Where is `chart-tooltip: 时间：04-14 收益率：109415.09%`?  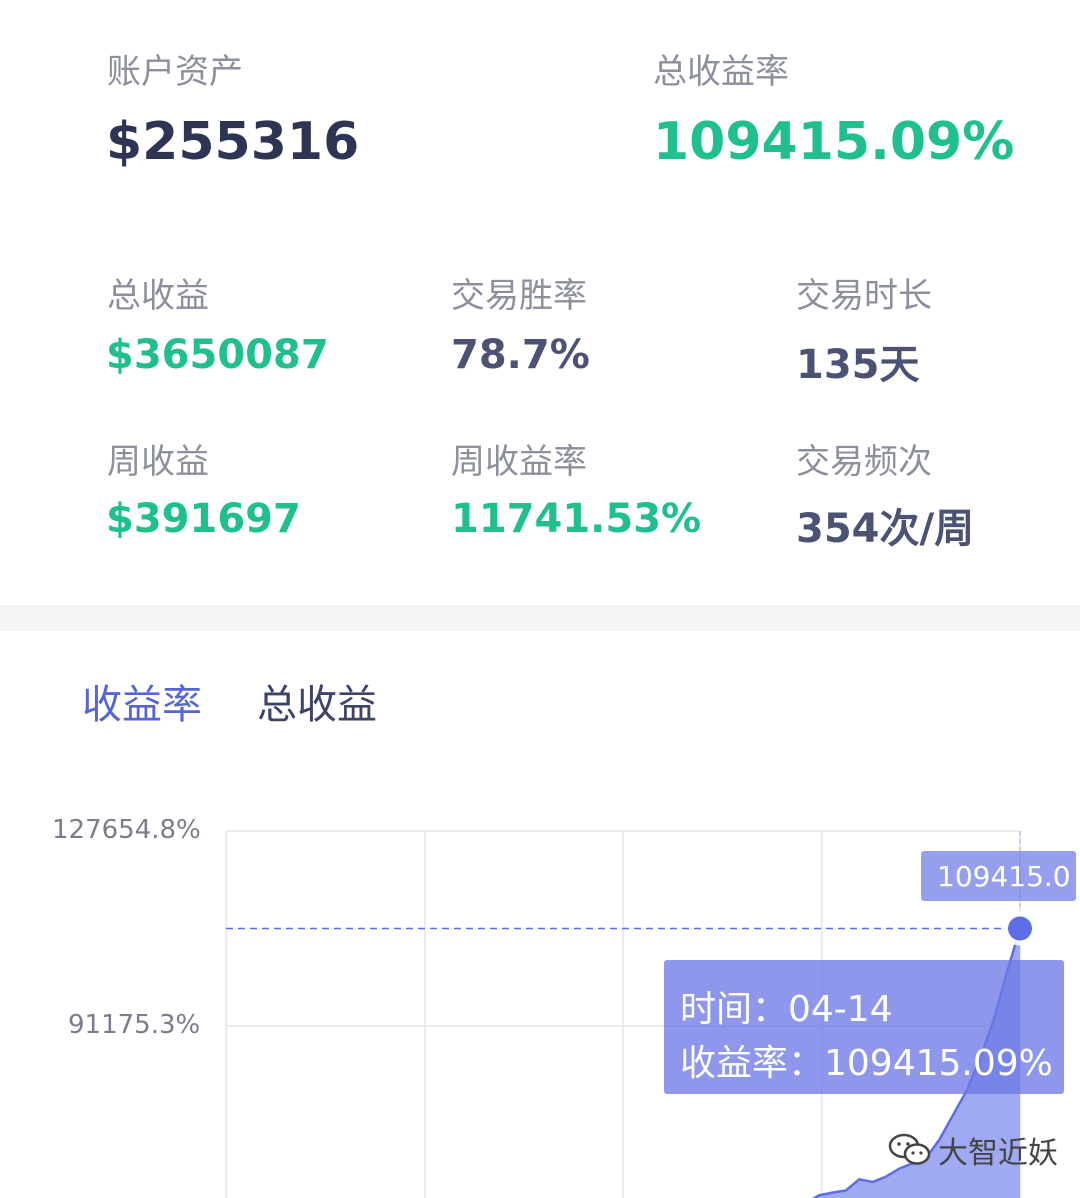 chart-tooltip: 时间：04-14 收益率：109415.09% is located at coordinates (864, 1027).